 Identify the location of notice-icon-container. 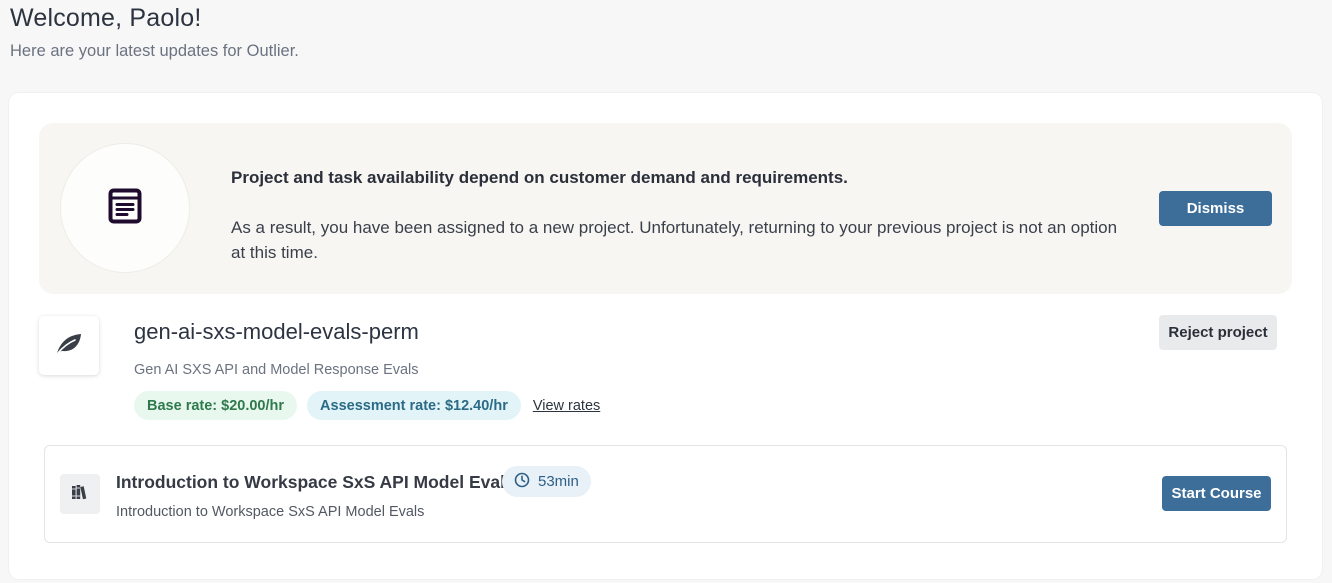
(125, 208).